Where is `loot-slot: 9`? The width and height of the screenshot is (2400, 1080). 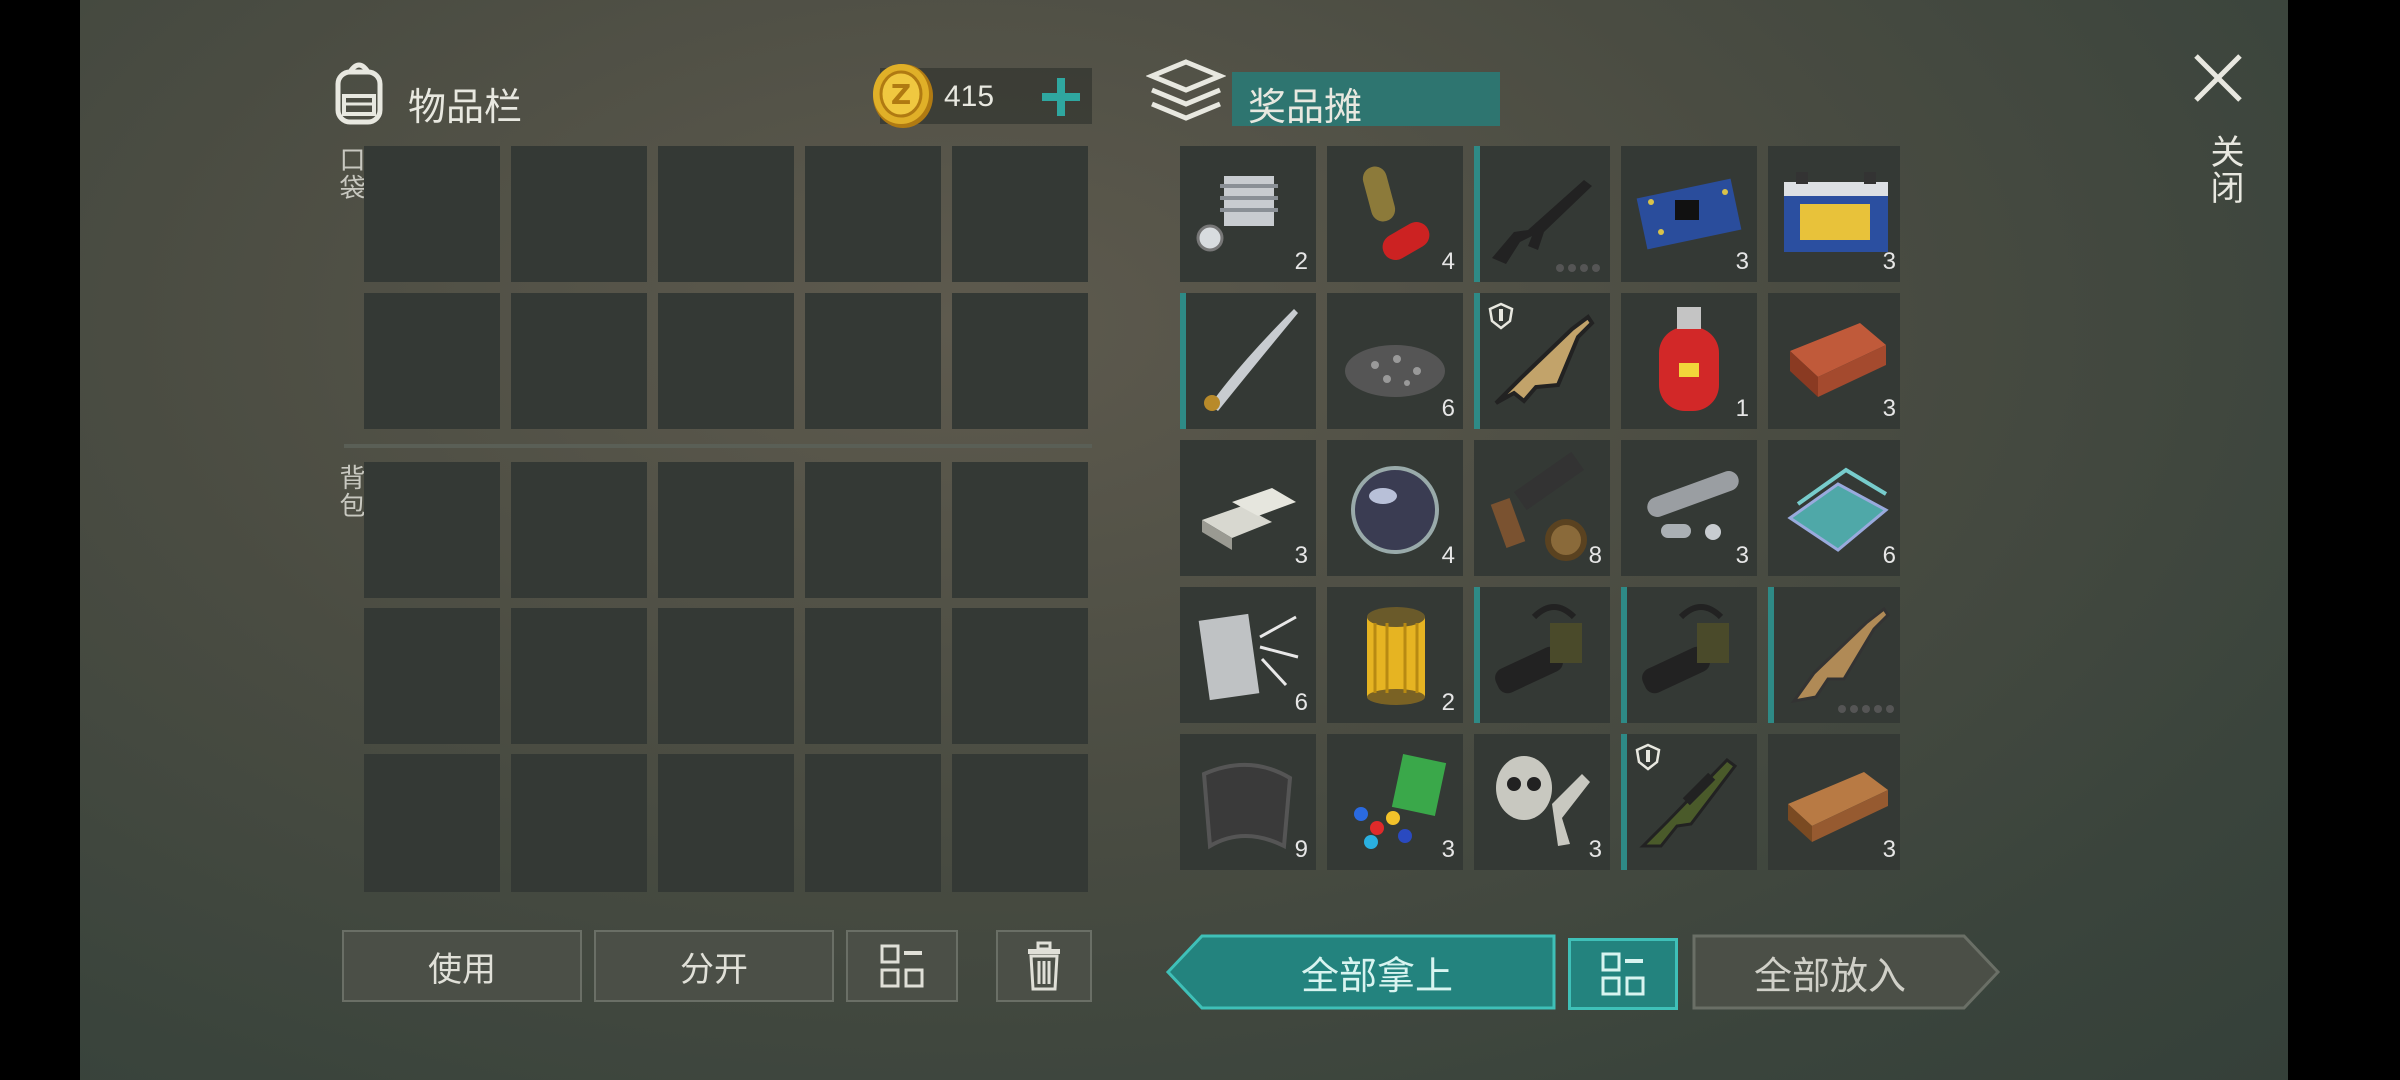
loot-slot: 9 is located at coordinates (1248, 802).